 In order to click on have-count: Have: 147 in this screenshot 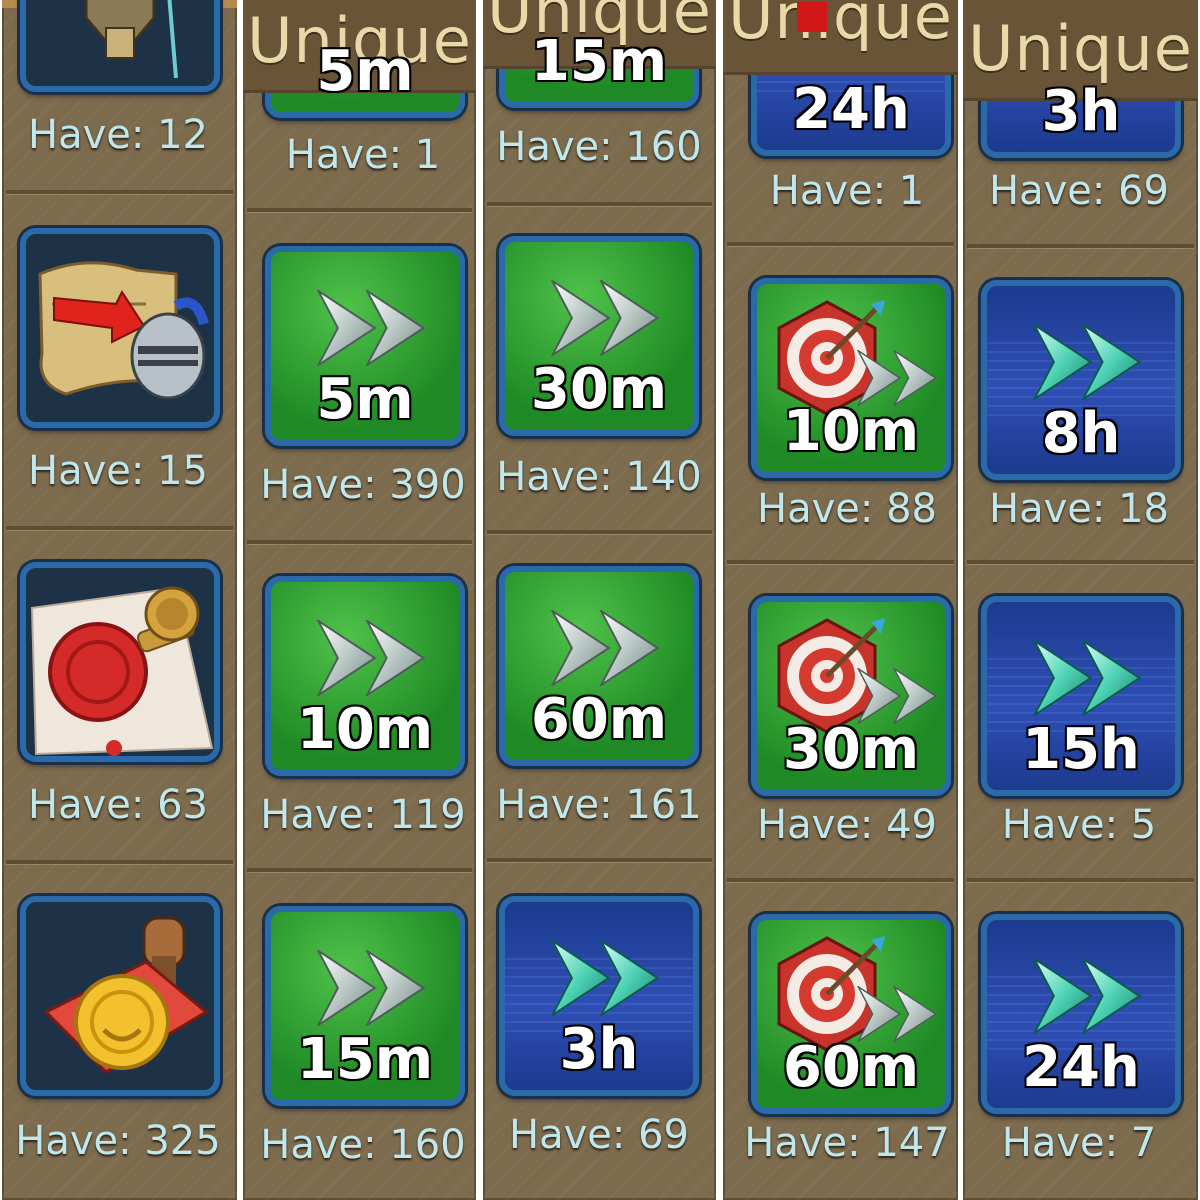, I will do `click(847, 1143)`.